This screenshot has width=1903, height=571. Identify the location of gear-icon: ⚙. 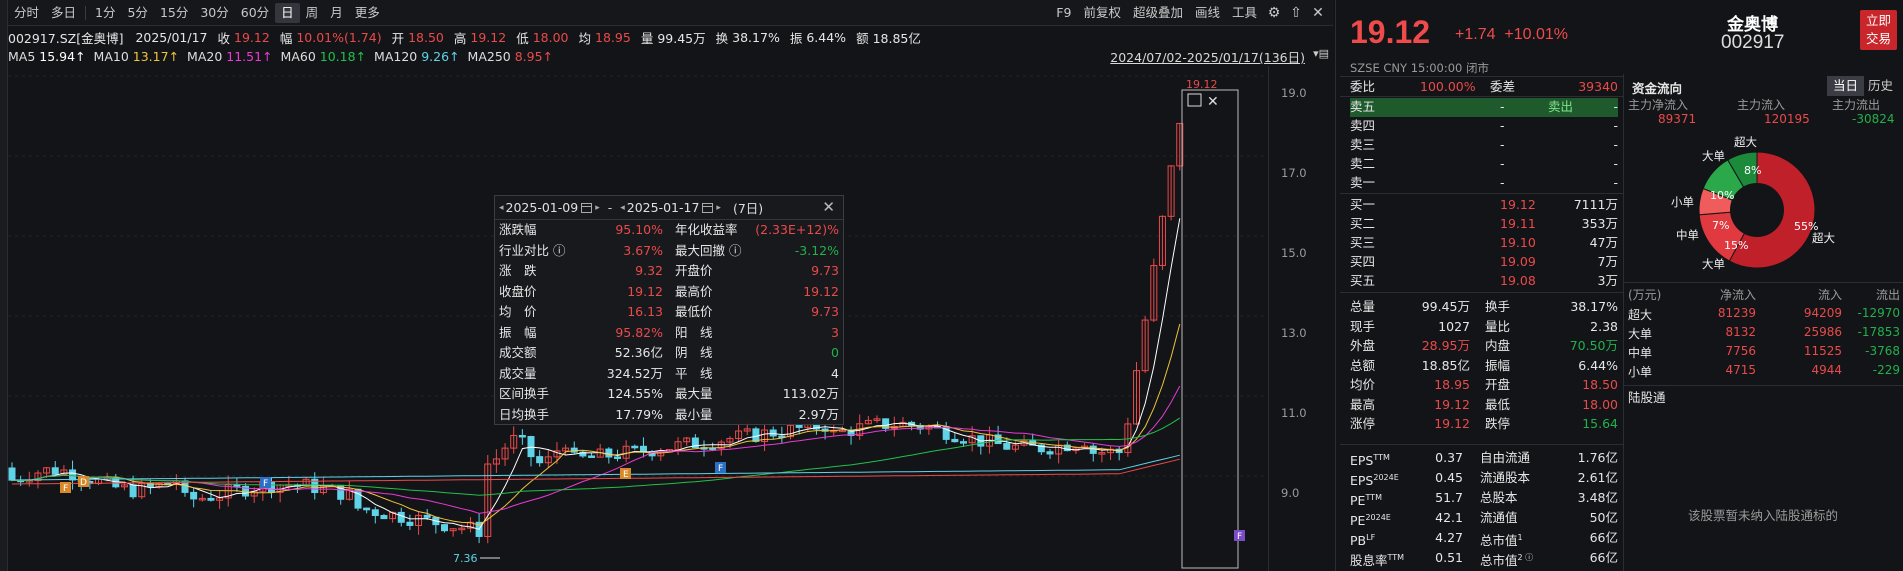
(1274, 13).